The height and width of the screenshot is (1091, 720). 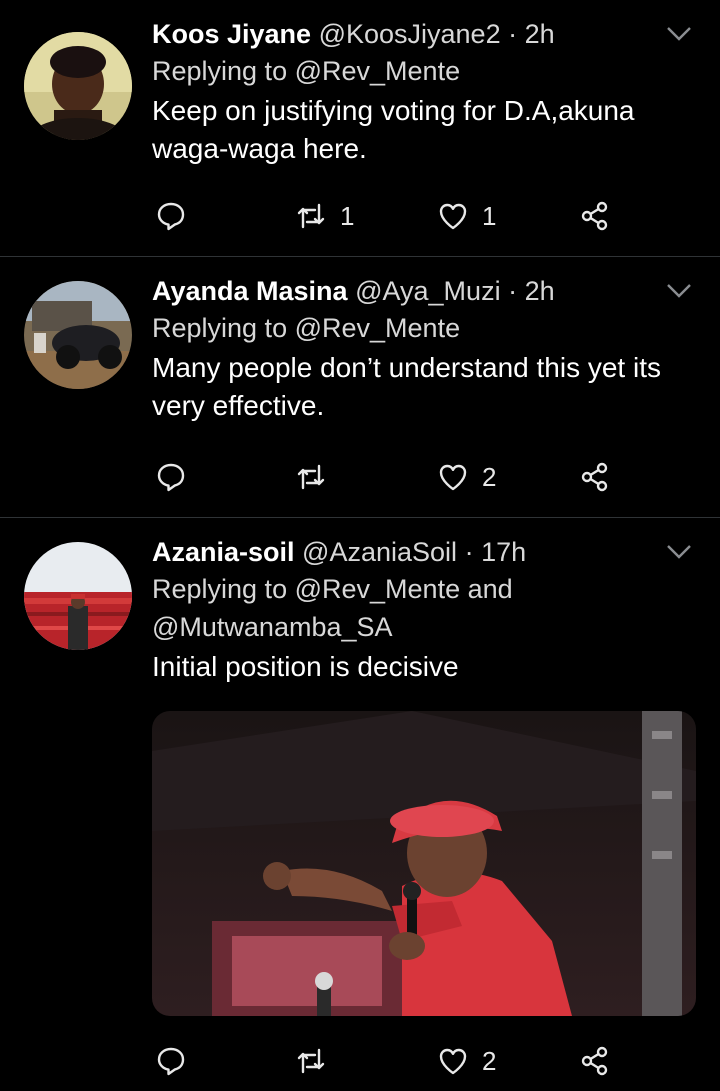 What do you see at coordinates (250, 291) in the screenshot?
I see `display-name: Ayanda Masina` at bounding box center [250, 291].